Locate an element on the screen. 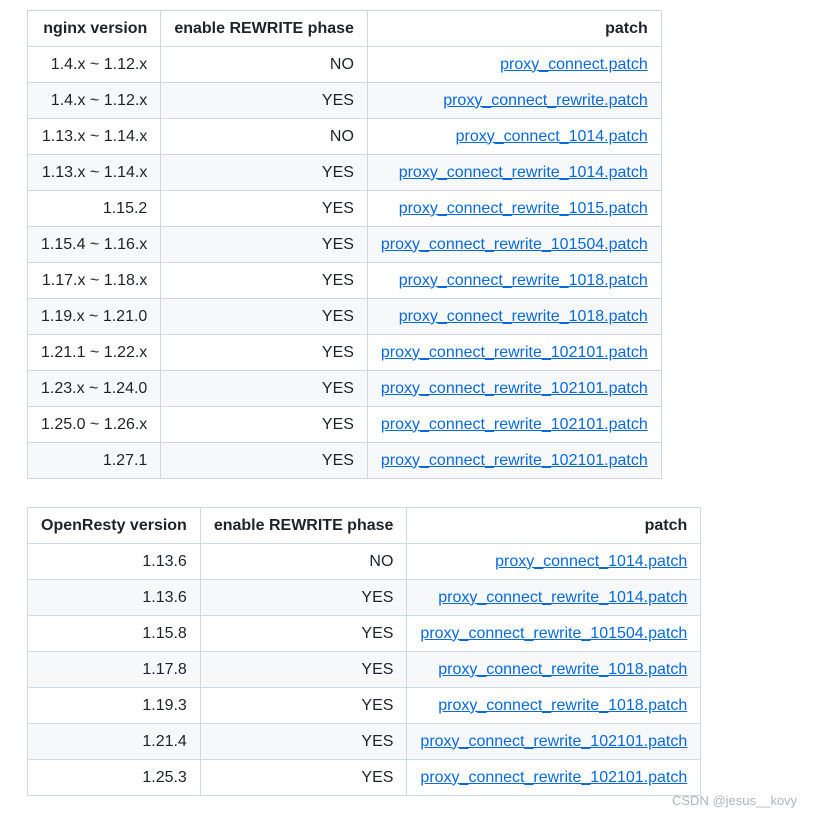 This screenshot has width=814, height=816. table-row: 1.4.x ~ 1.12.x NO proxy_connect.patch is located at coordinates (344, 64).